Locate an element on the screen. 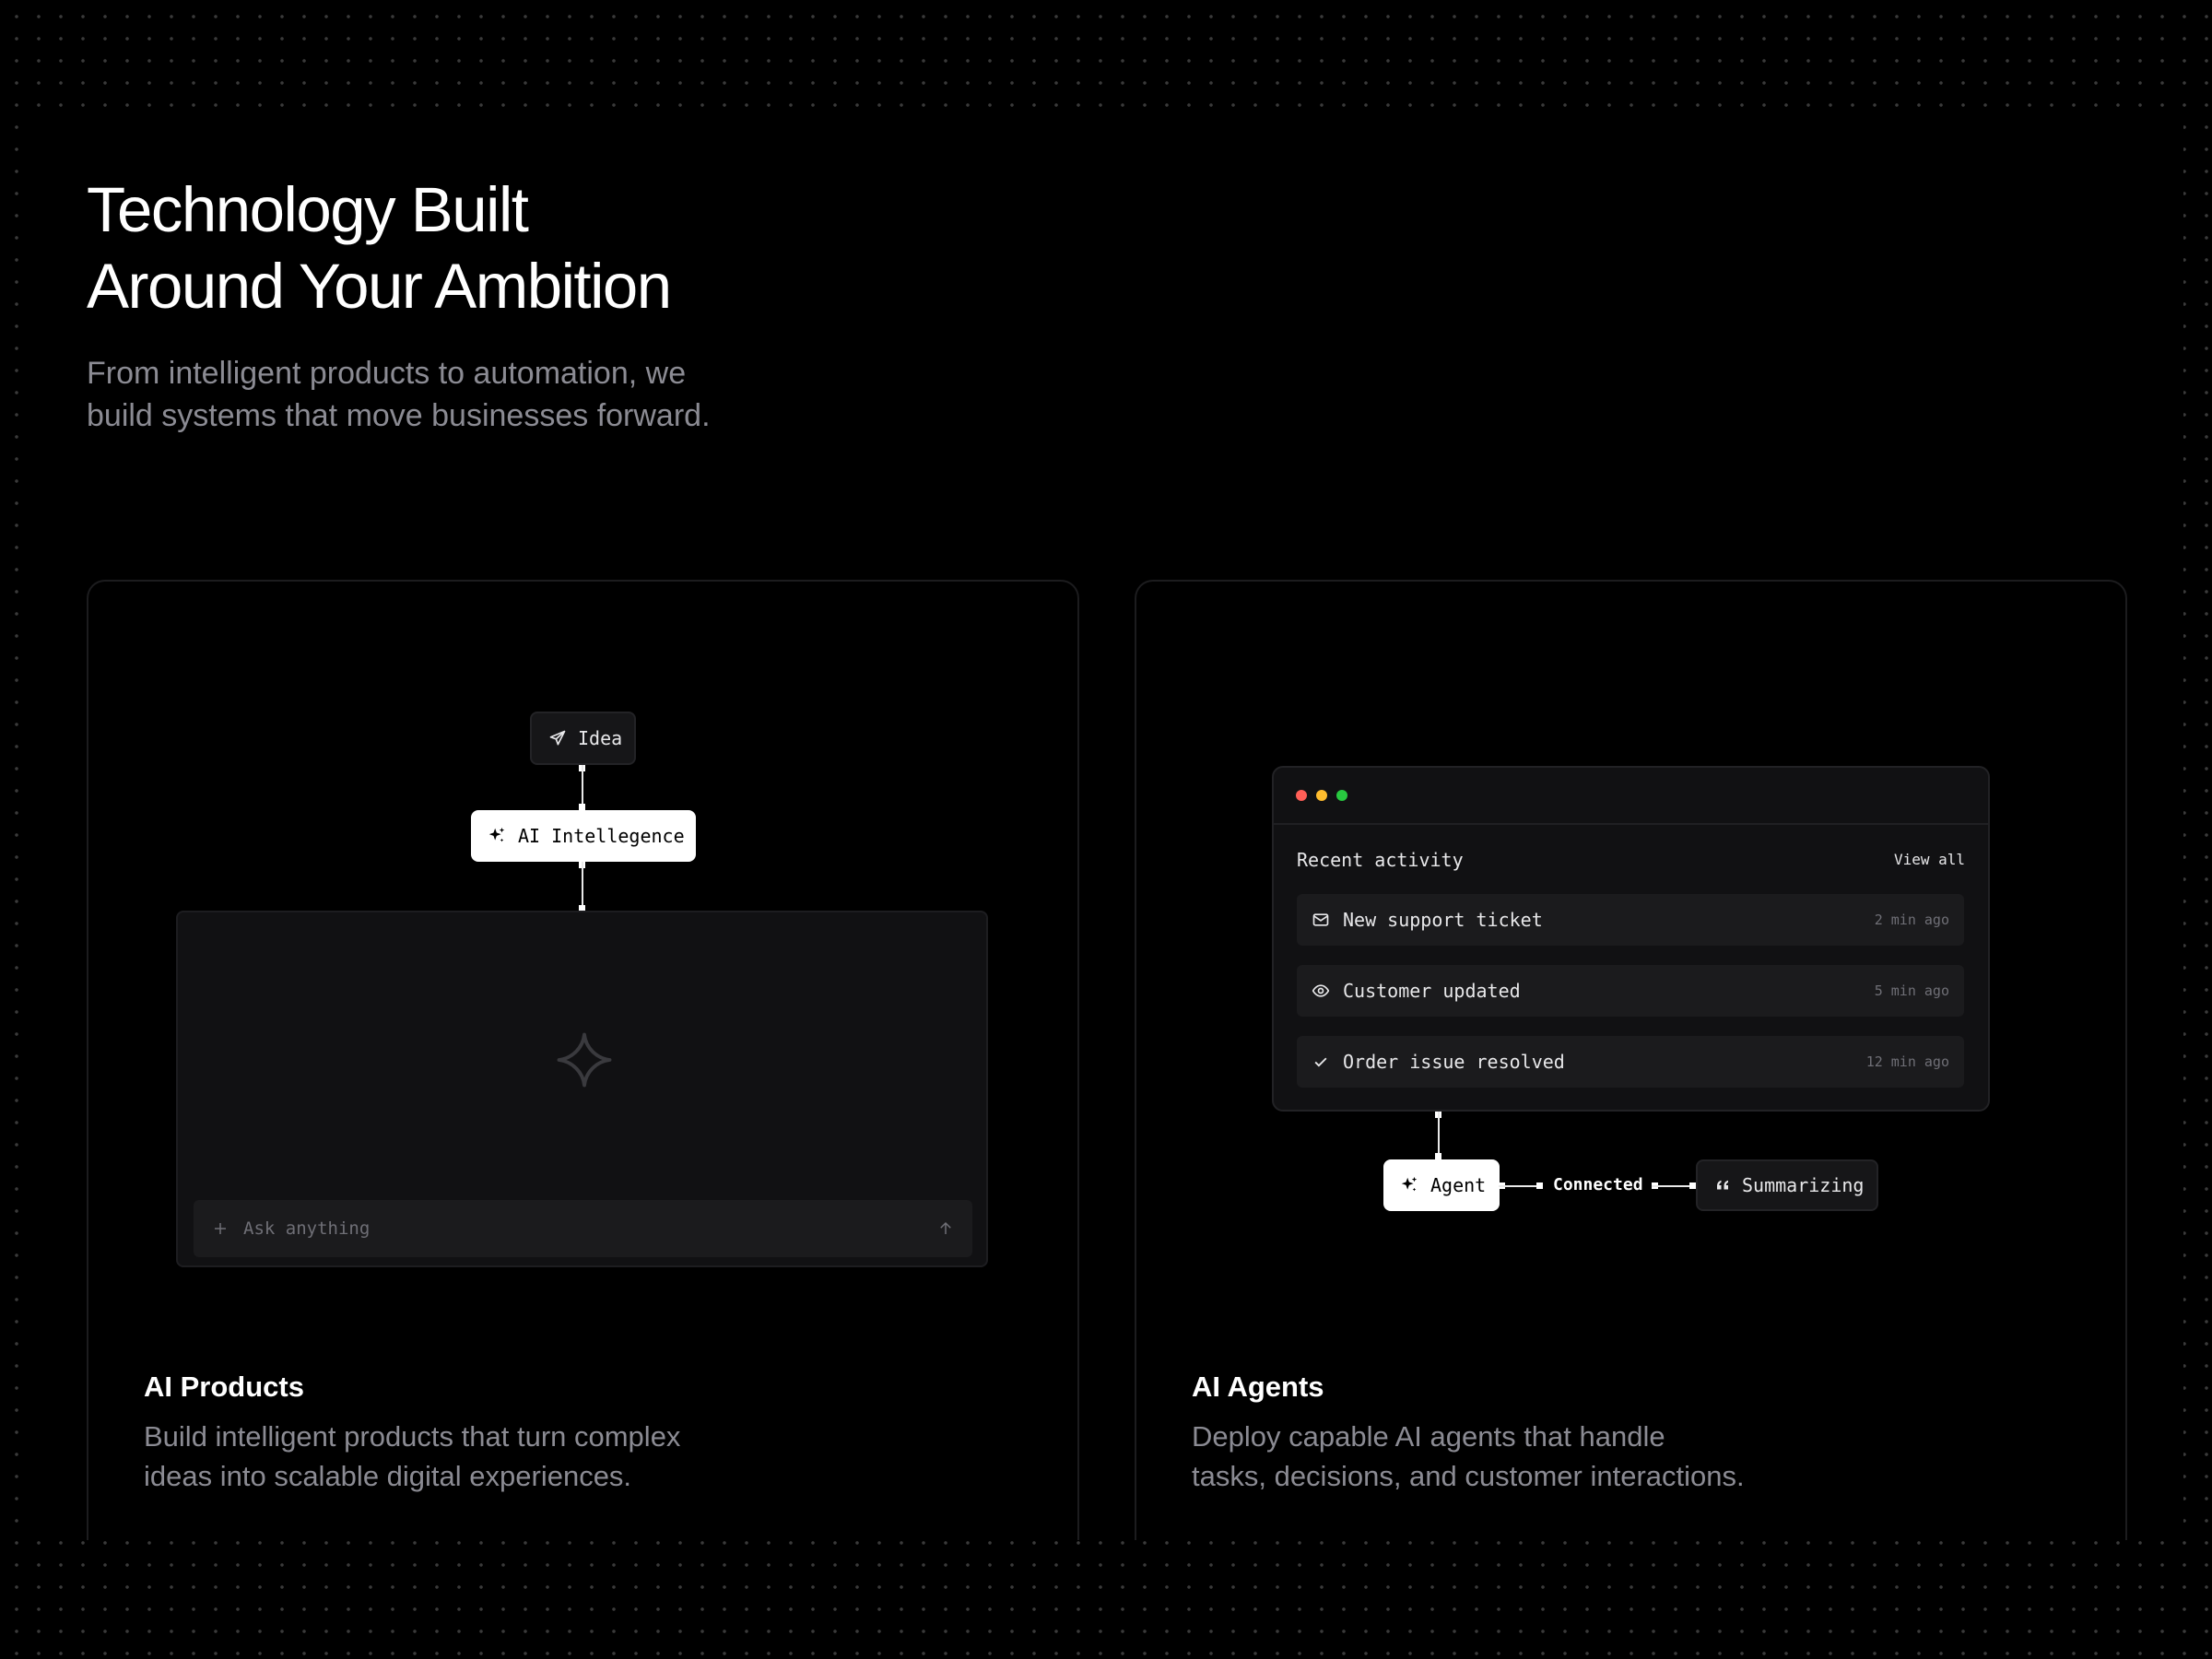 The height and width of the screenshot is (1659, 2212). close-dot is located at coordinates (1301, 795).